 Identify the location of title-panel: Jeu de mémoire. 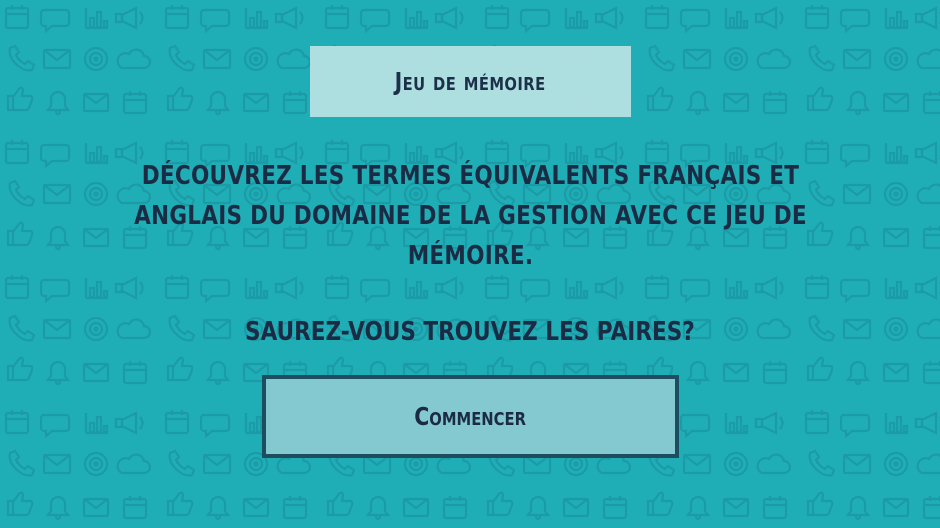
(470, 81).